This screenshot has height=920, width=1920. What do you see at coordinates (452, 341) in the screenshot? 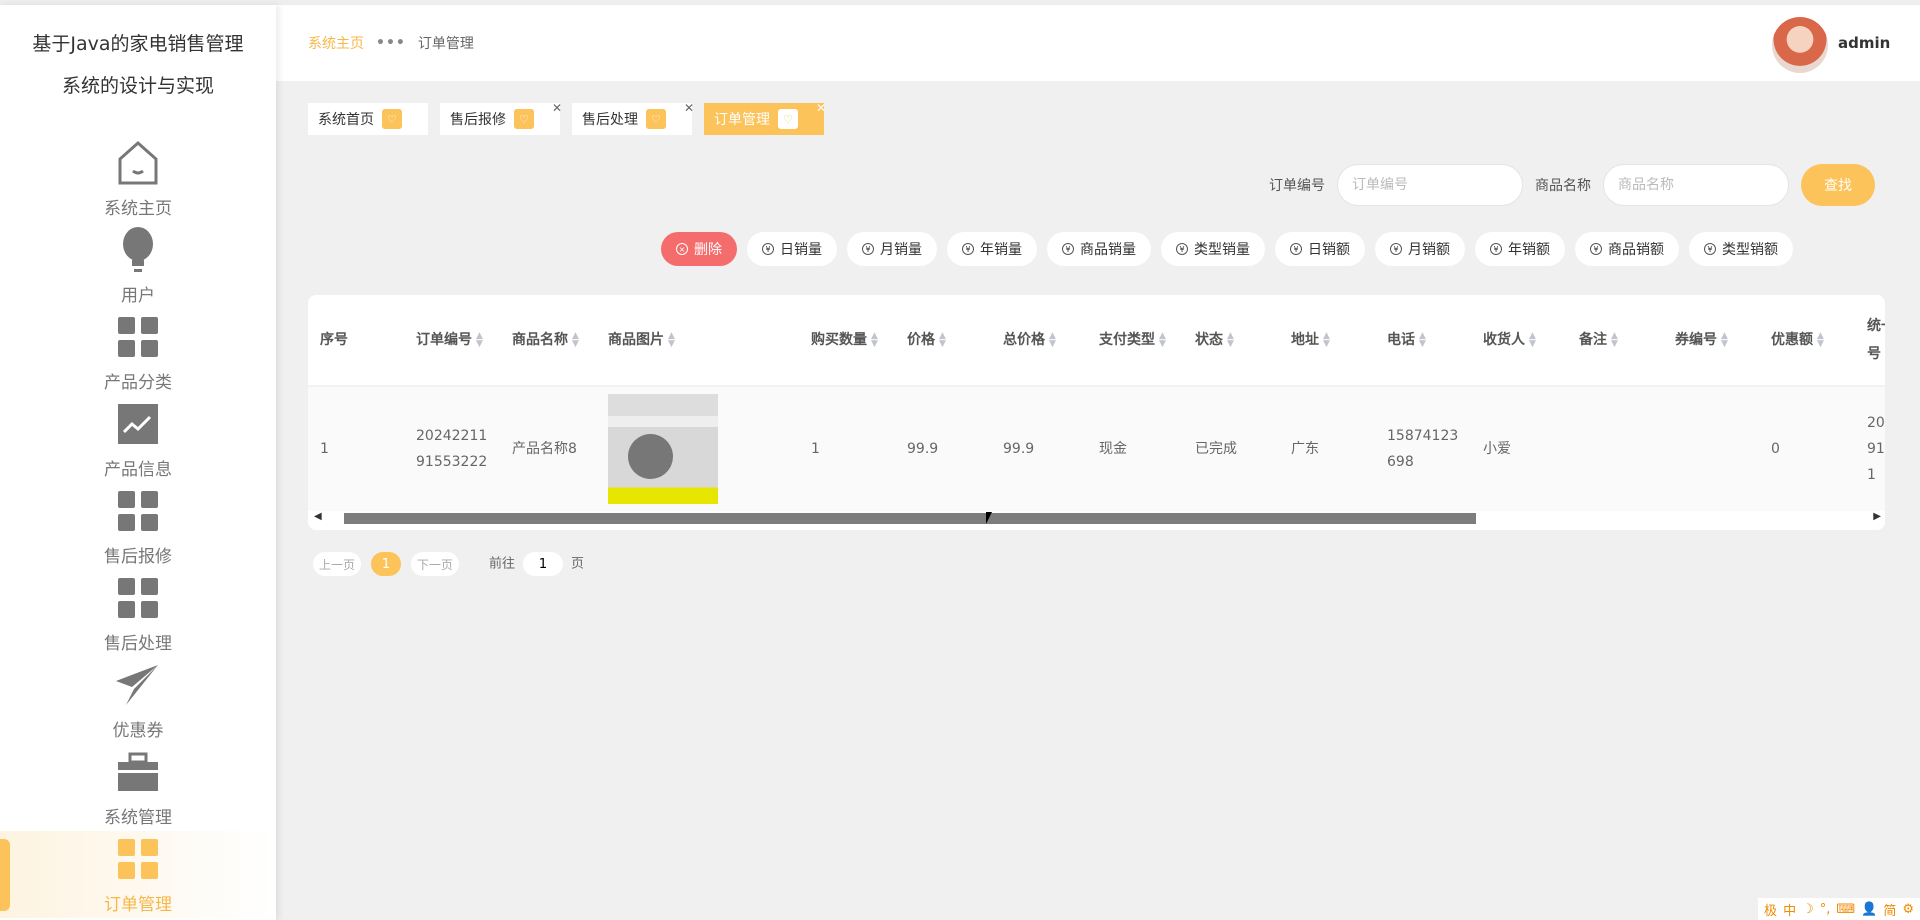
I see `column-header: 订单编号 ▲ ▼` at bounding box center [452, 341].